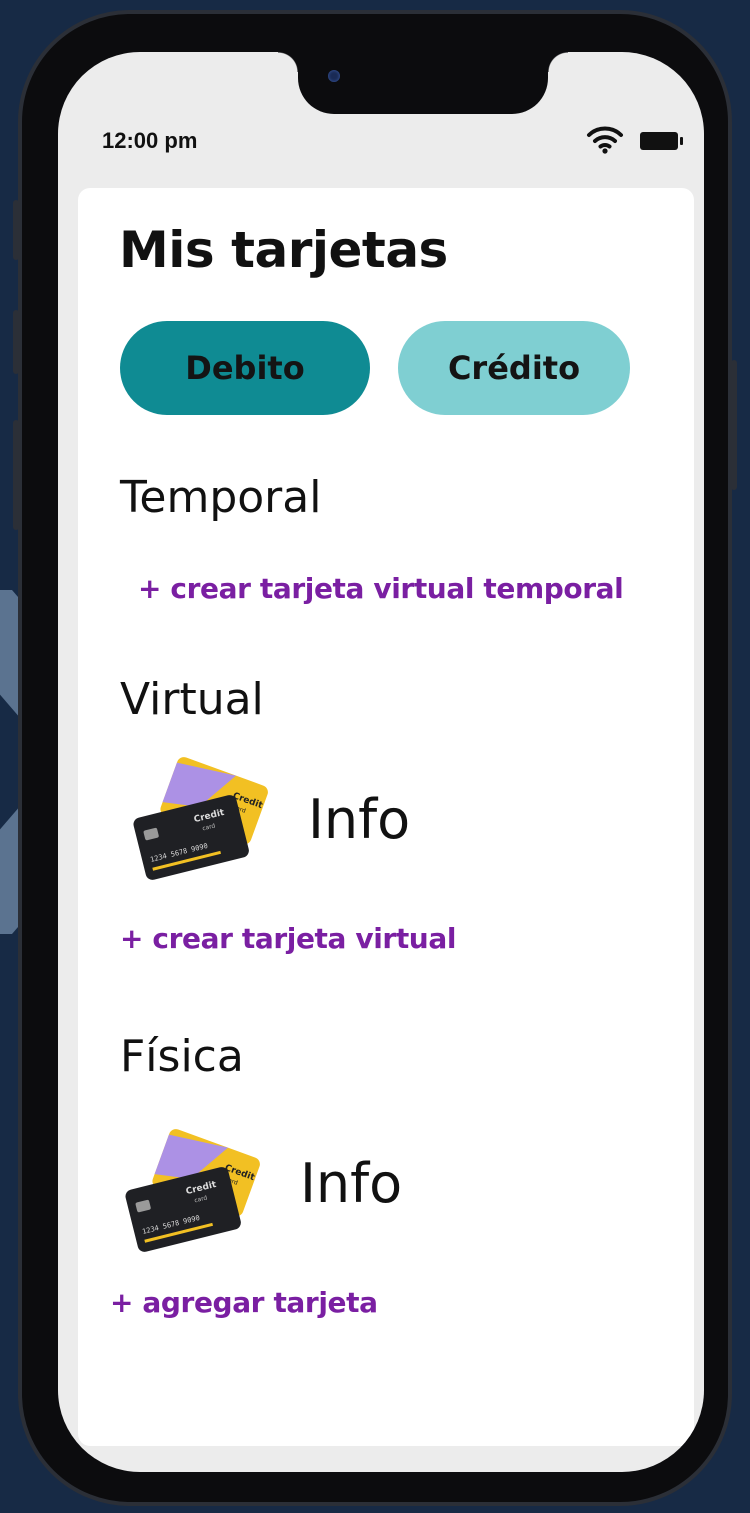 The image size is (750, 1513). I want to click on page-title: Mis tarjetas, so click(283, 250).